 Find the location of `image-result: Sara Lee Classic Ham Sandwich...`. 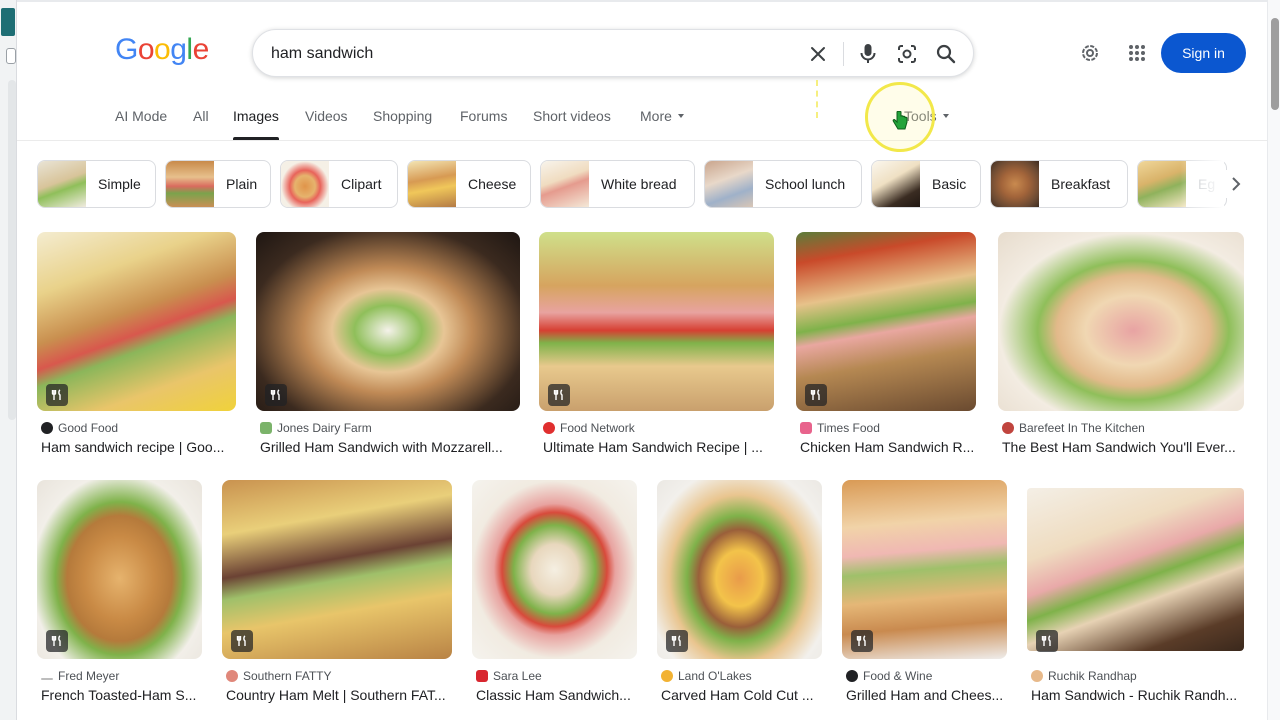

image-result: Sara Lee Classic Ham Sandwich... is located at coordinates (554, 595).